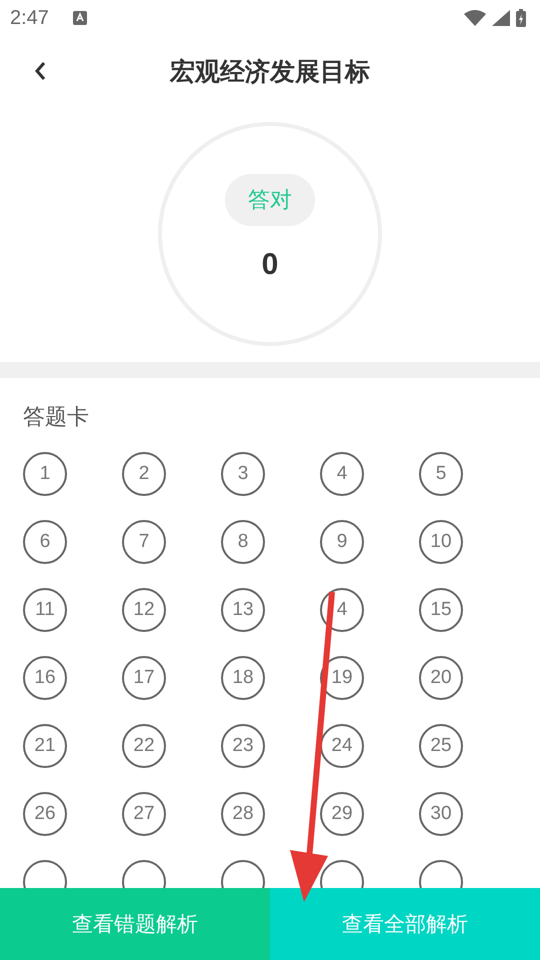  Describe the element at coordinates (270, 200) in the screenshot. I see `score-label: 答对` at that location.